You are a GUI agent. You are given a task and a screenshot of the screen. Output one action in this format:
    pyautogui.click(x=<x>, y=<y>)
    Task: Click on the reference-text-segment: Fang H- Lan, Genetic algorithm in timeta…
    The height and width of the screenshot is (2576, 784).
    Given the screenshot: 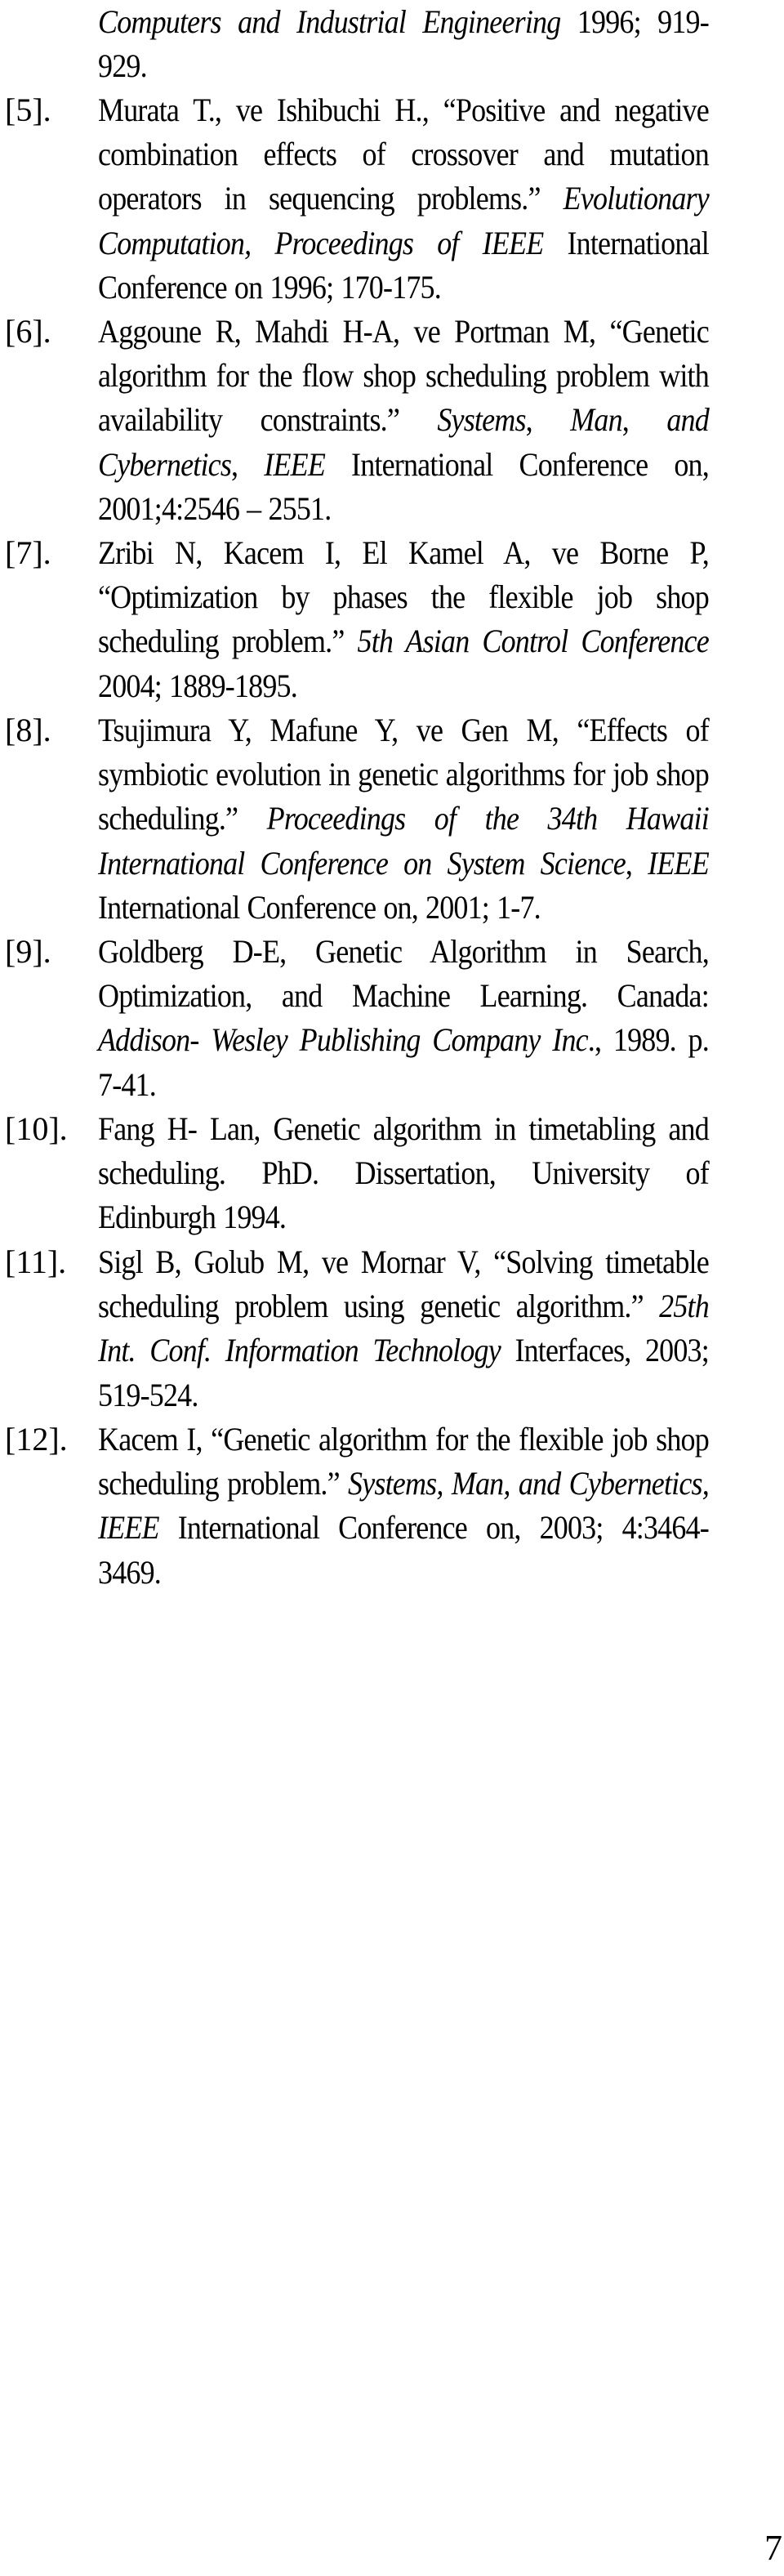 What is the action you would take?
    pyautogui.click(x=404, y=1173)
    